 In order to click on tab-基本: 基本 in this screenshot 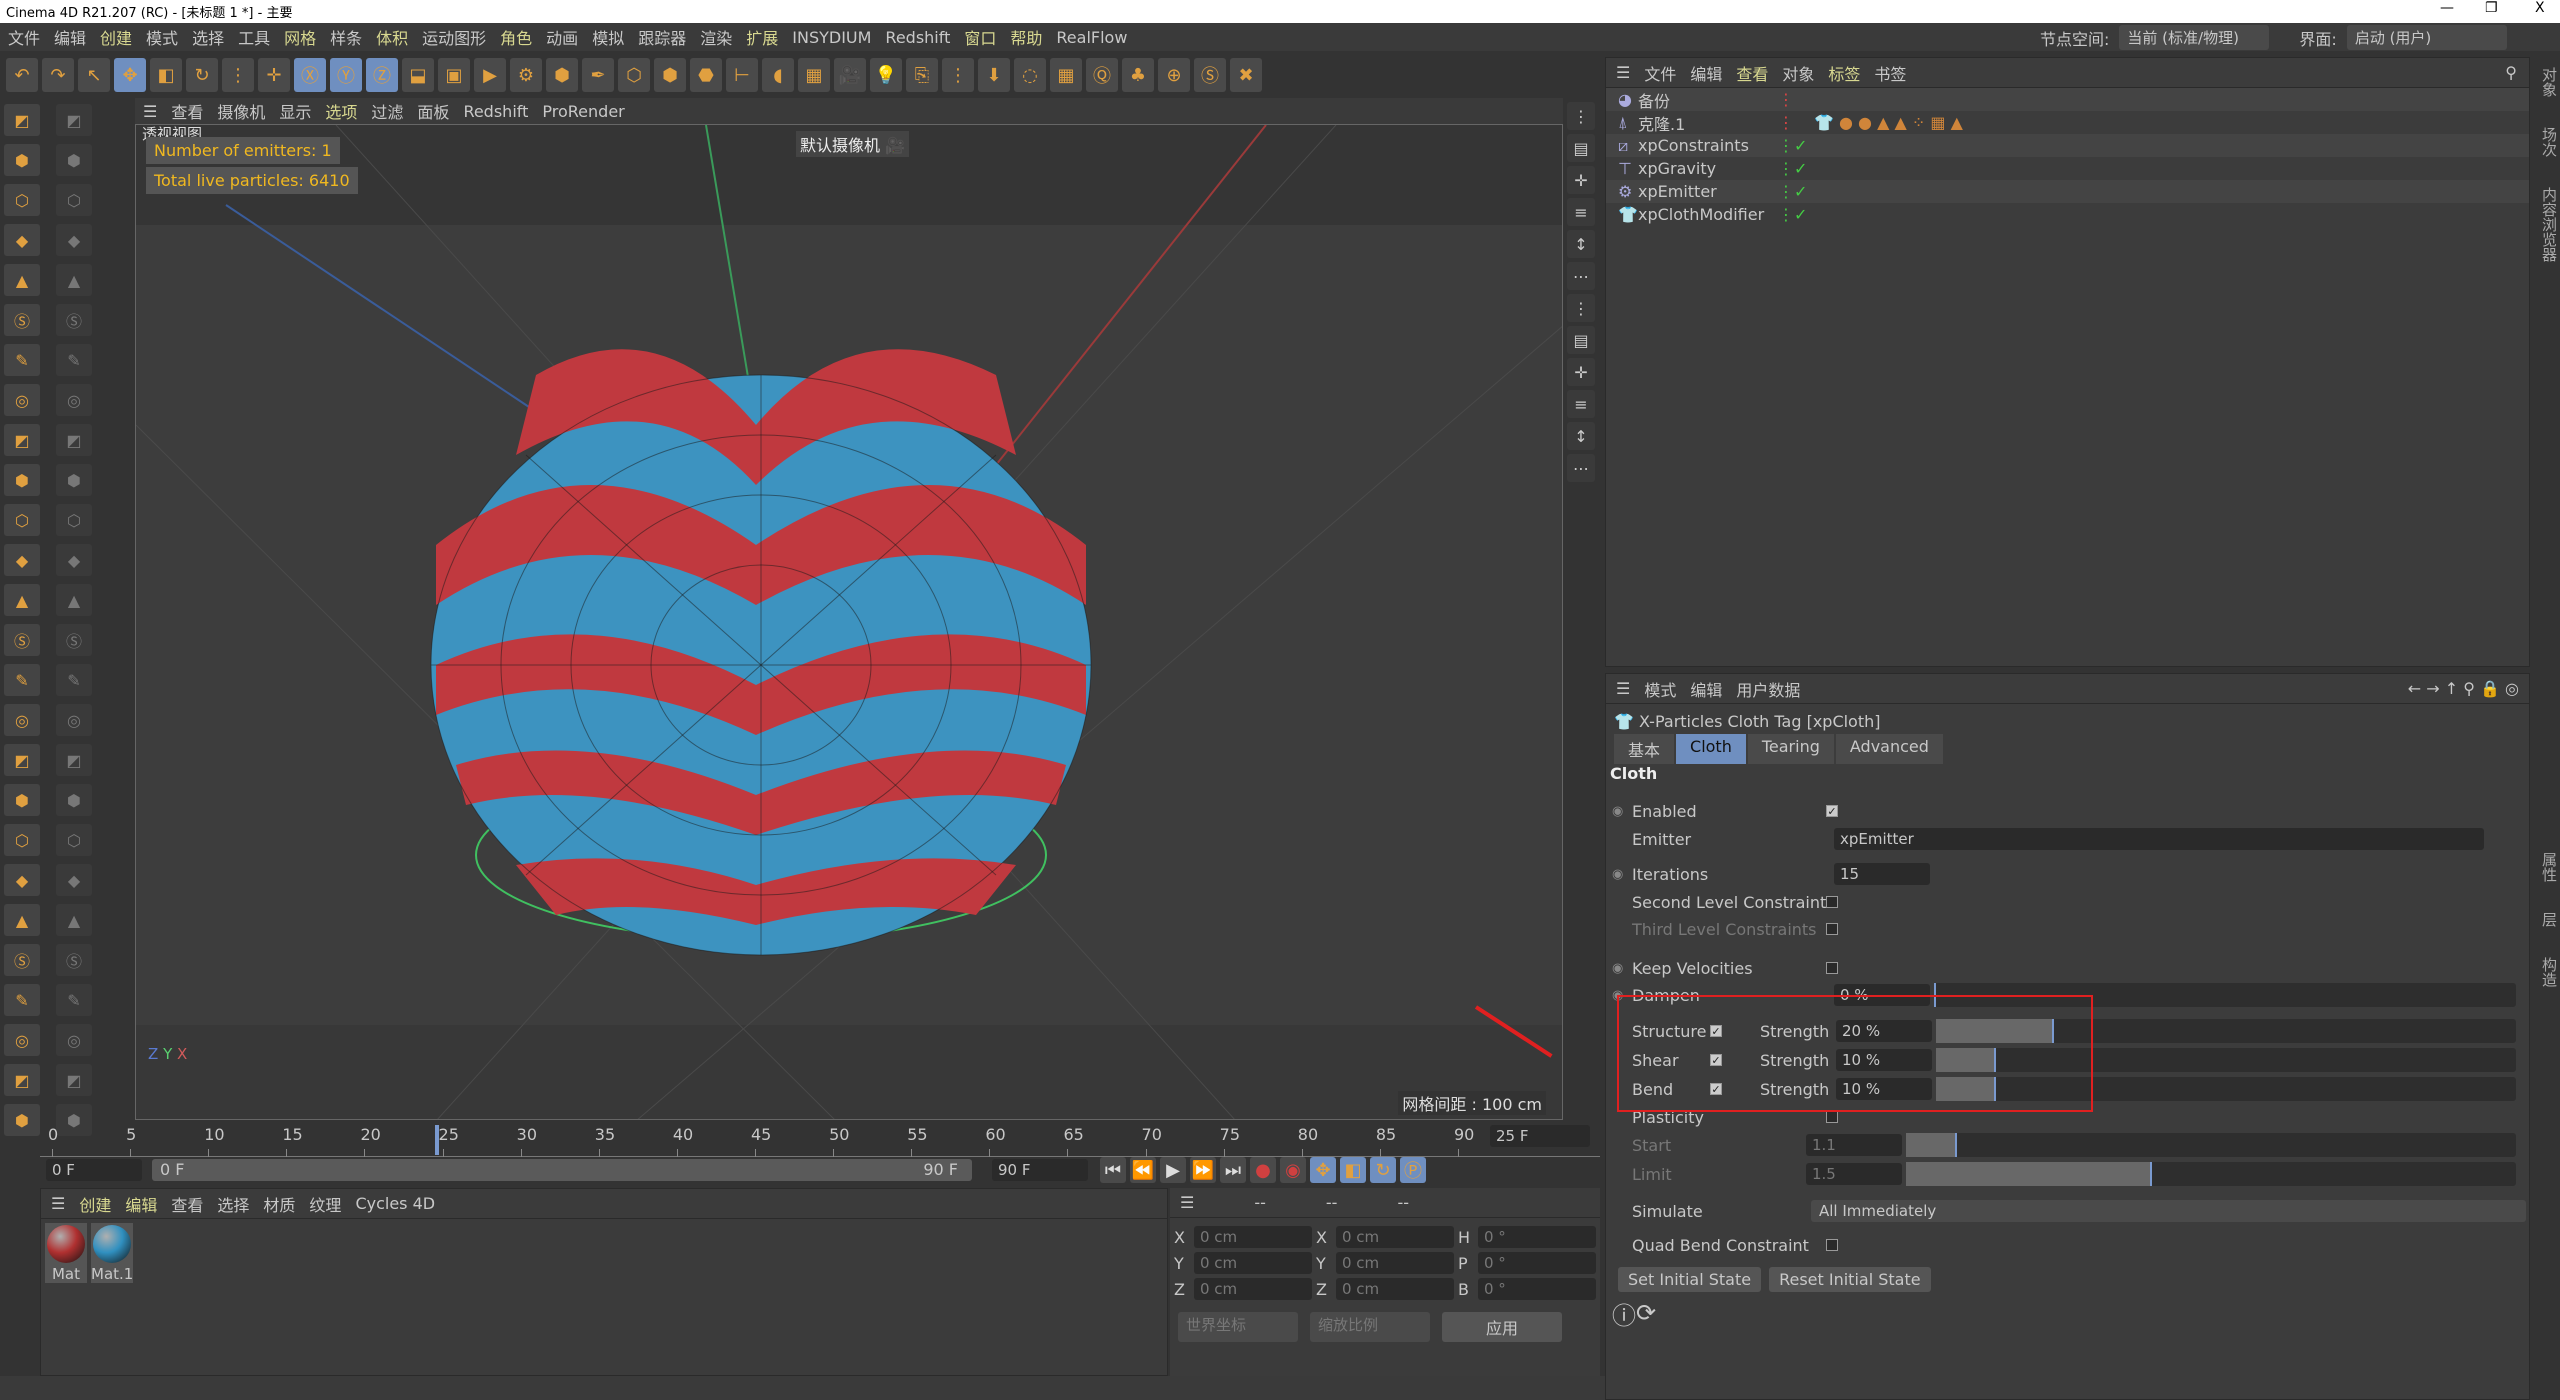, I will do `click(1644, 749)`.